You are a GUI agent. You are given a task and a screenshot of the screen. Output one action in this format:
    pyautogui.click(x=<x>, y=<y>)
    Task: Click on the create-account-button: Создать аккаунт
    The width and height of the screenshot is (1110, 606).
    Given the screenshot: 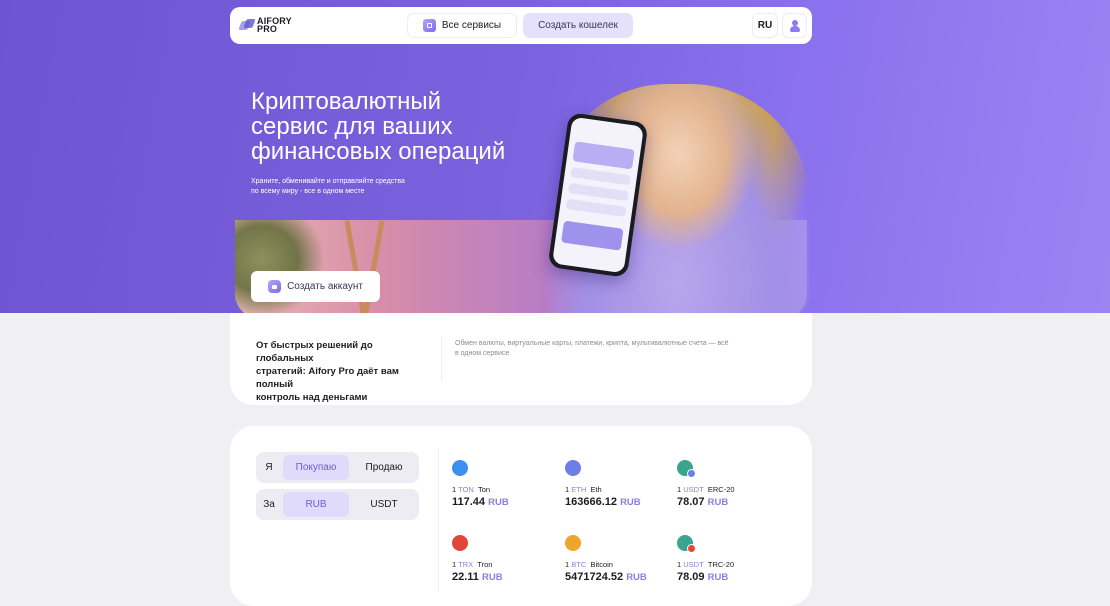 What is the action you would take?
    pyautogui.click(x=315, y=286)
    